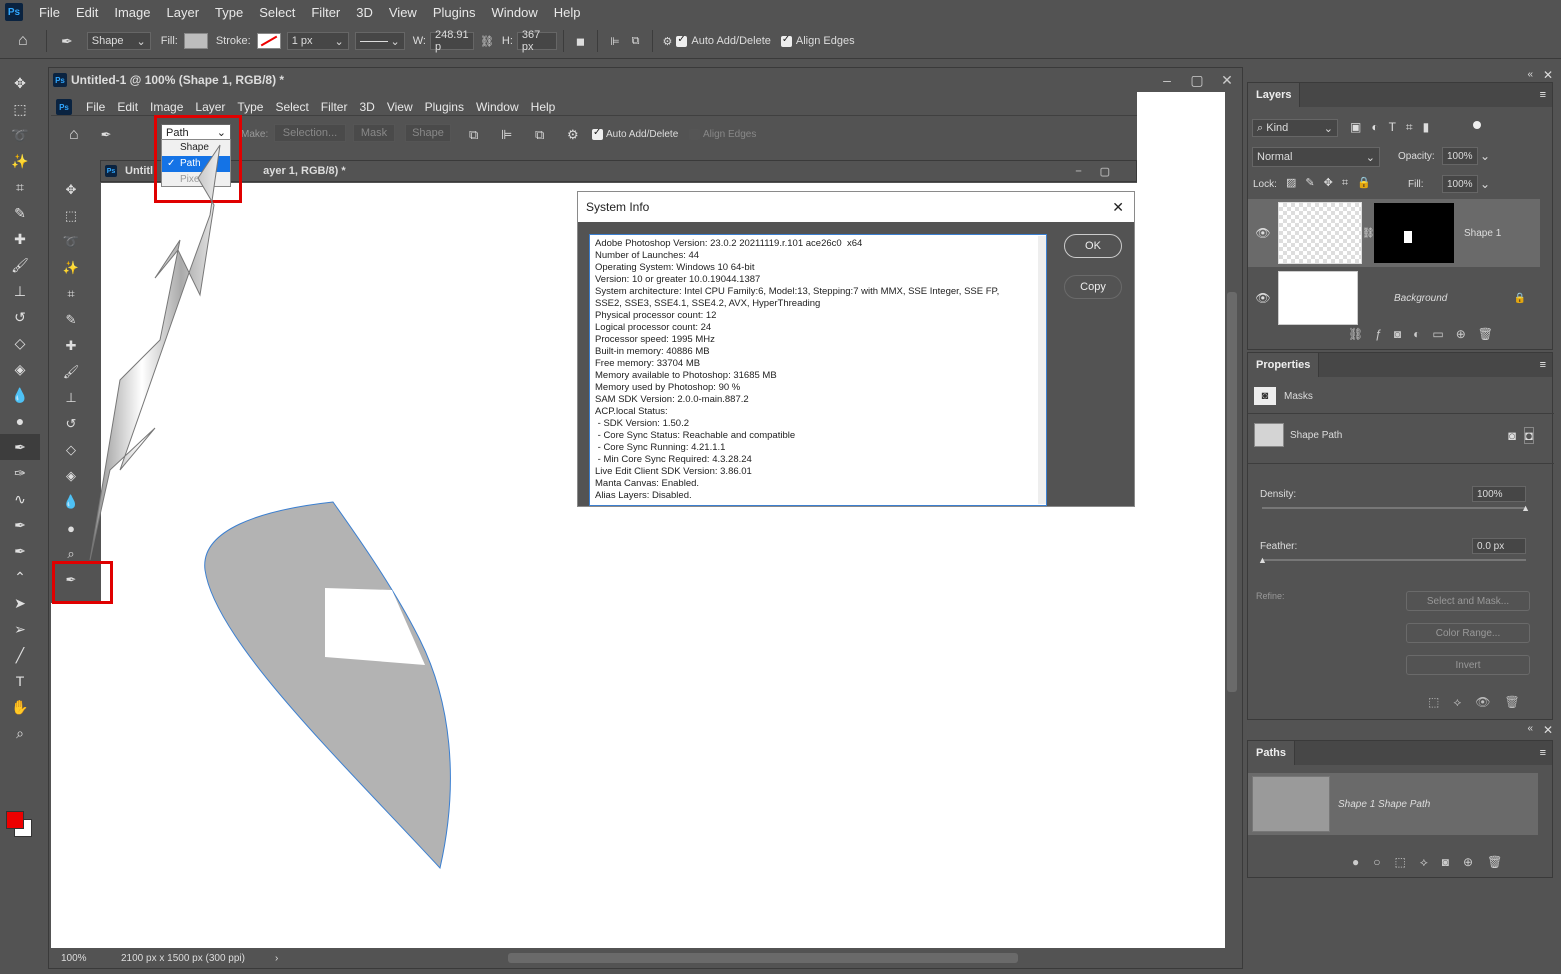 The height and width of the screenshot is (974, 1561). I want to click on add-pixel-mask-icon: ◙, so click(1512, 435).